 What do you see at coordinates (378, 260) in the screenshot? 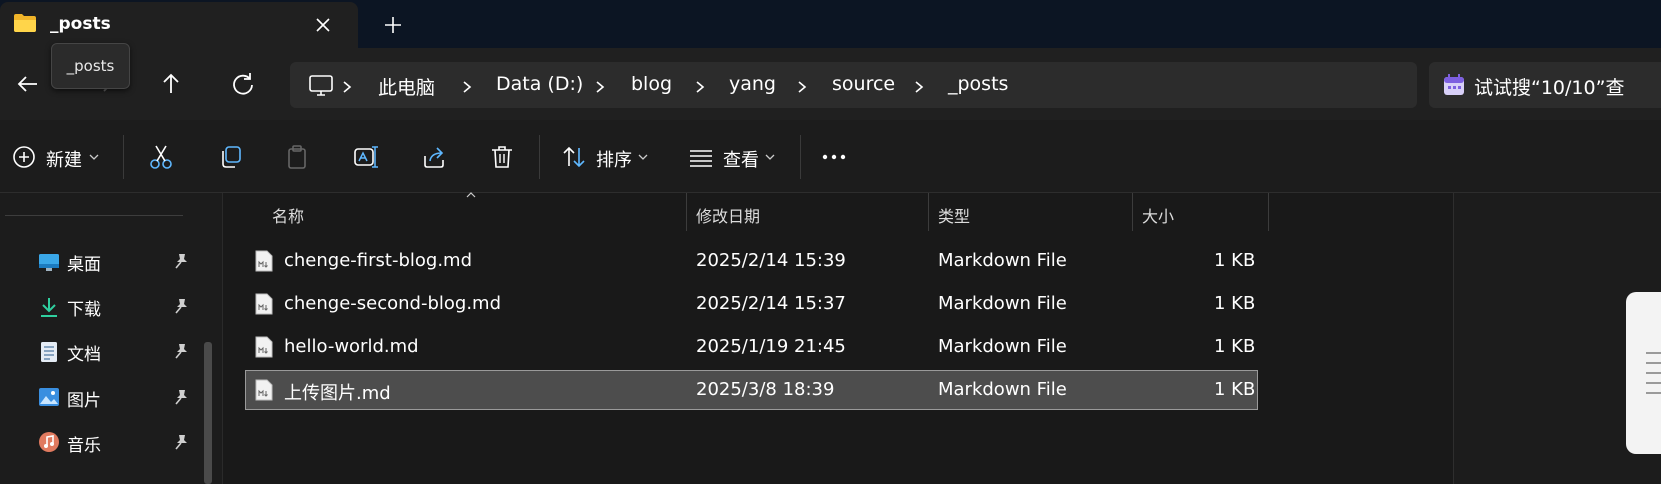
I see `file-name: chenge-first-blog.md` at bounding box center [378, 260].